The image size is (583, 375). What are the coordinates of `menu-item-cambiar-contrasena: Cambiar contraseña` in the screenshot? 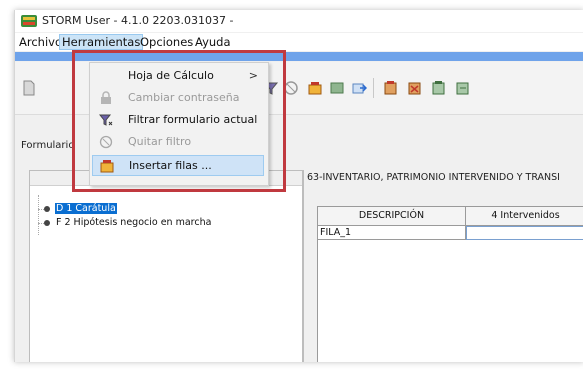 It's located at (178, 97).